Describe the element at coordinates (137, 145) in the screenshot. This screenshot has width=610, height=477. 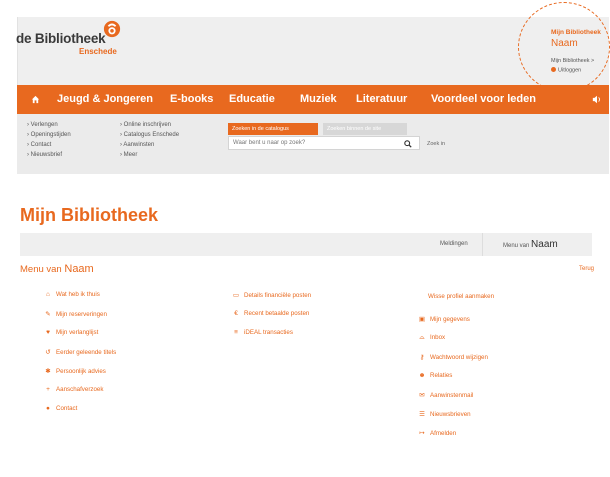
I see `quick-link-aanwinsten: › Aanwinsten` at that location.